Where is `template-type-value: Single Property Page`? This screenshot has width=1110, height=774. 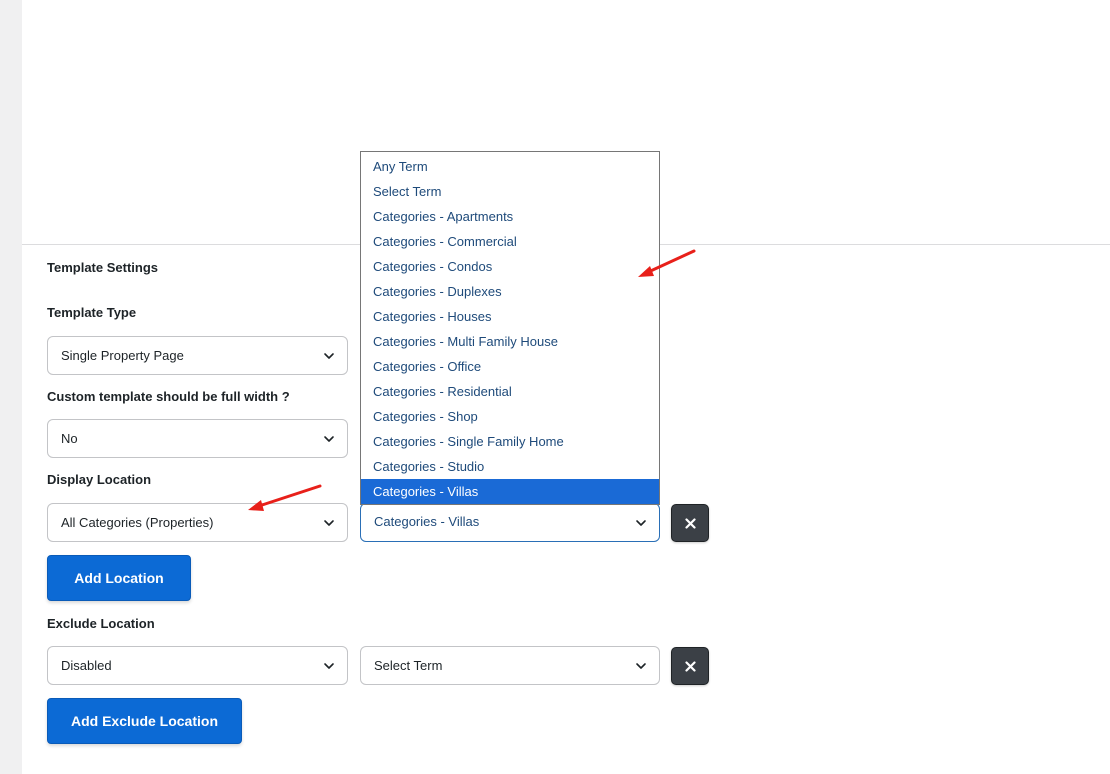
template-type-value: Single Property Page is located at coordinates (122, 355).